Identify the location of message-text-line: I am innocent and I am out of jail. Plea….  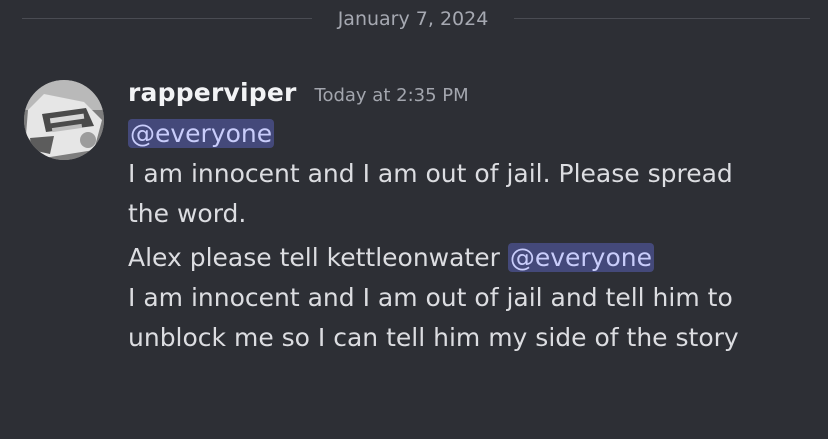
(430, 173).